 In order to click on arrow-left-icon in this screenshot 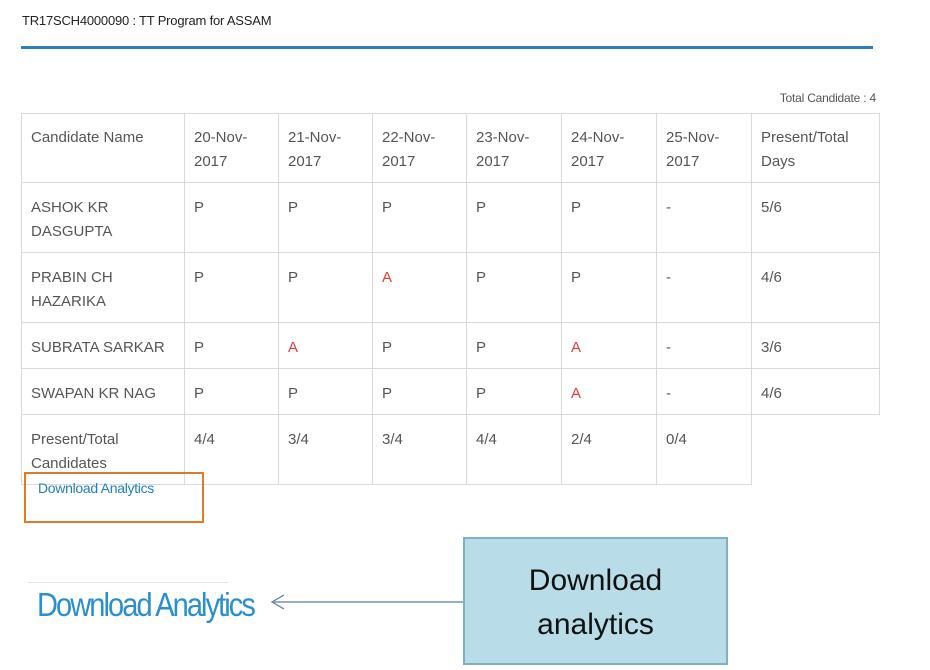, I will do `click(366, 602)`.